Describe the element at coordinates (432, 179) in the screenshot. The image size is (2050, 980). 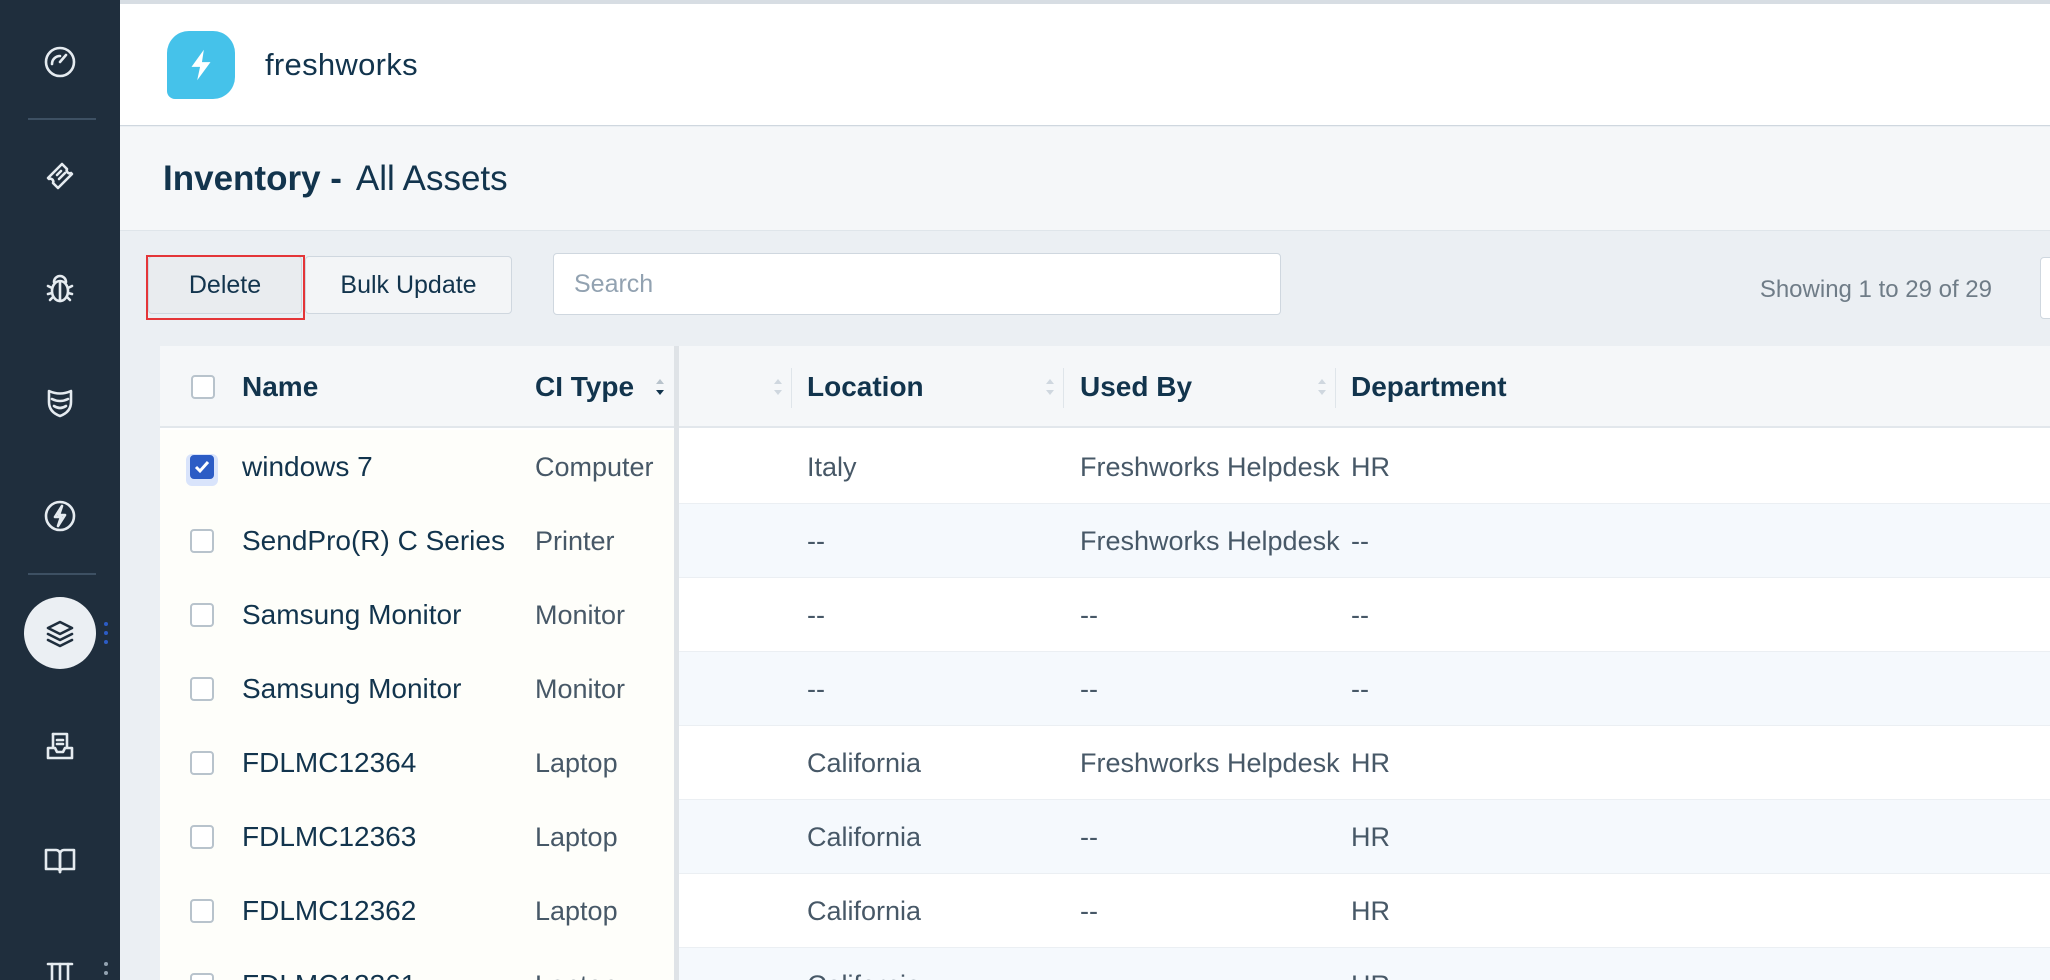
I see `page-subtitle: All Assets` at that location.